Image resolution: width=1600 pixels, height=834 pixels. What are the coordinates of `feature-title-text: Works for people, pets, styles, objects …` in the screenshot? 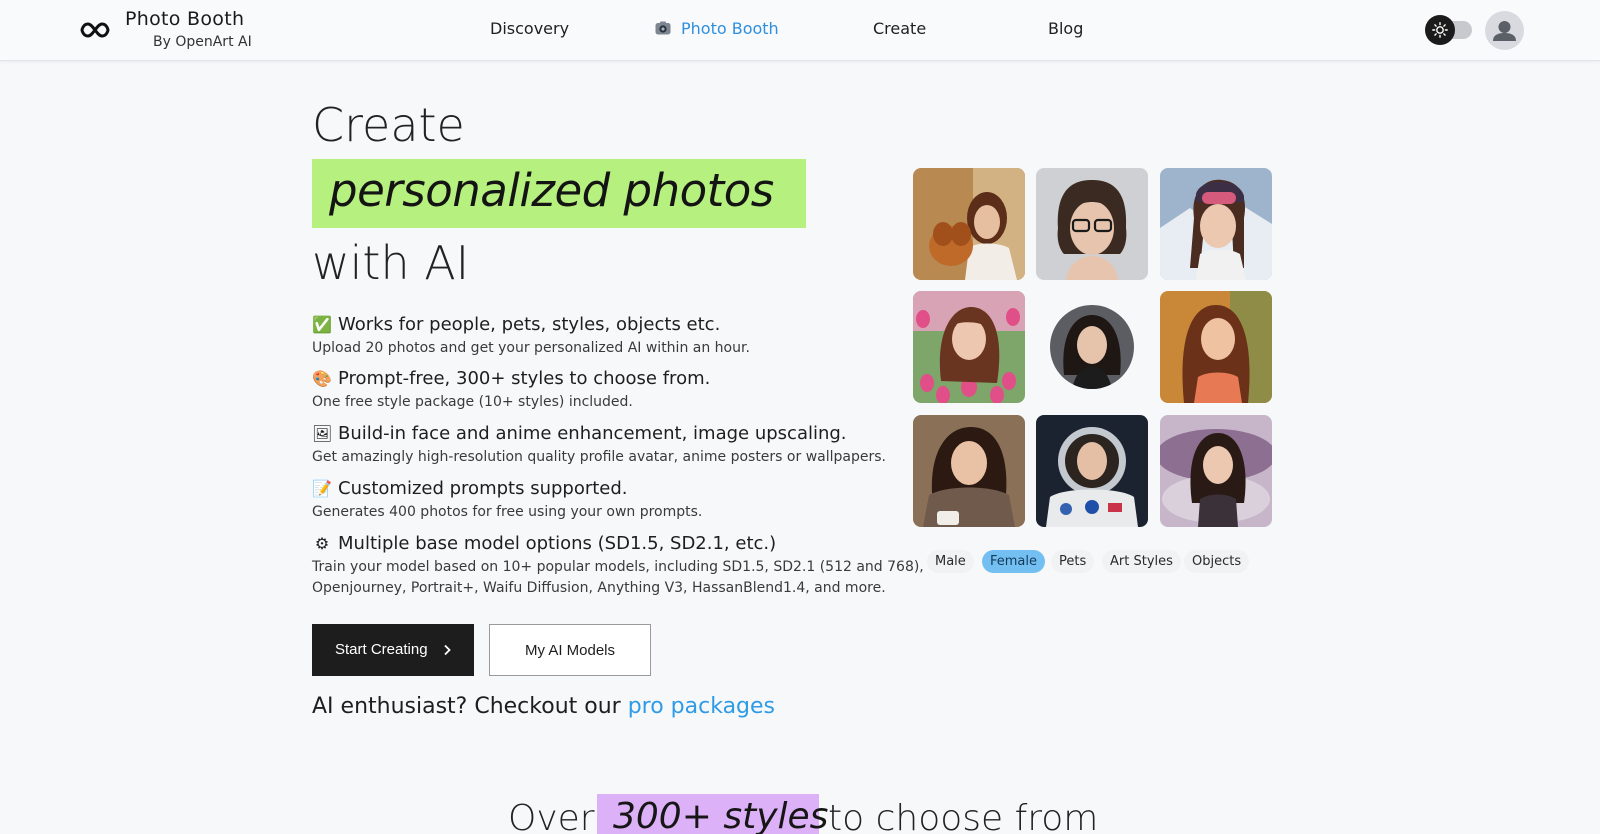 It's located at (529, 324).